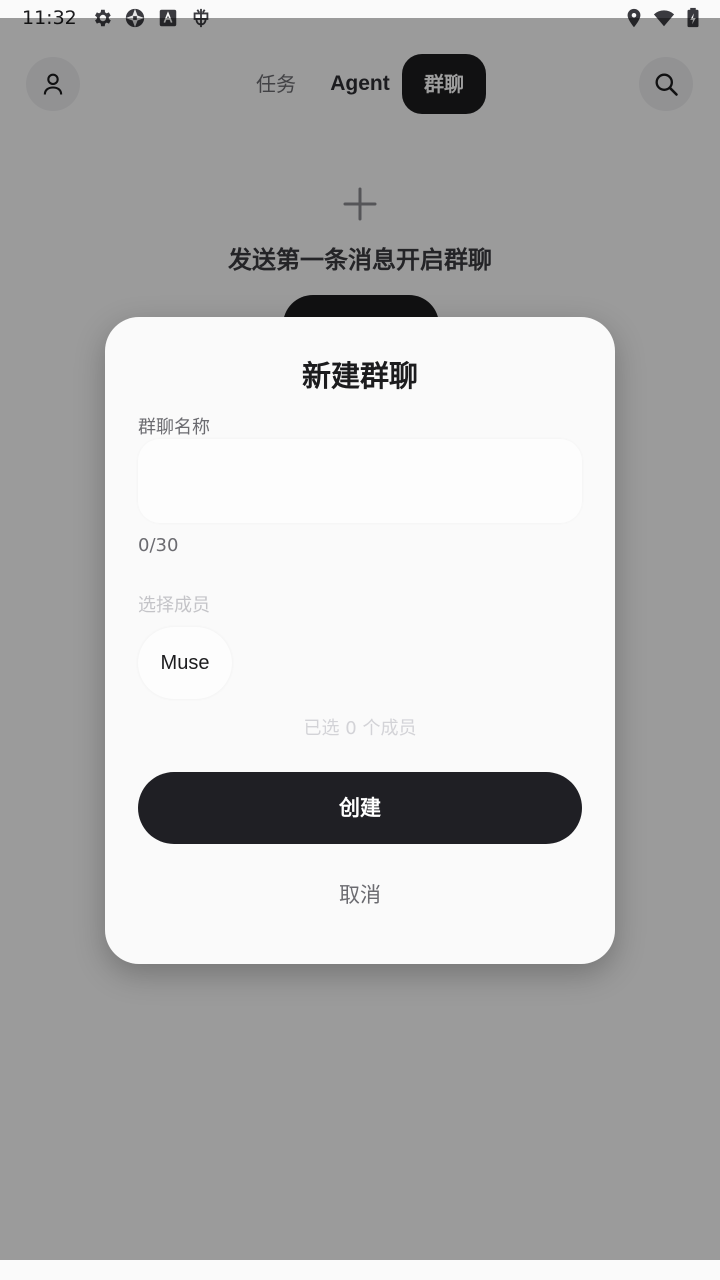 The height and width of the screenshot is (1280, 720). What do you see at coordinates (158, 545) in the screenshot?
I see `char-counter: 0/30` at bounding box center [158, 545].